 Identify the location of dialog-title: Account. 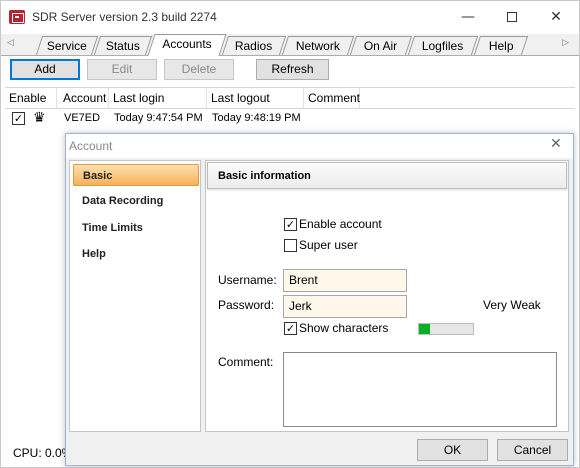
(91, 146).